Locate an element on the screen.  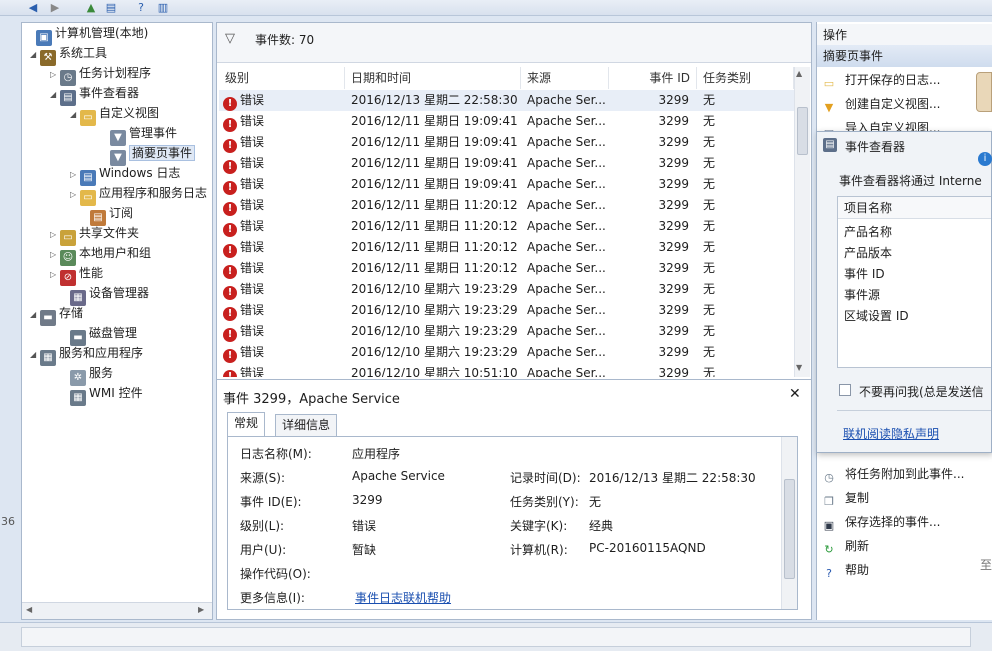
column-header: 事件 ID is located at coordinates (653, 78).